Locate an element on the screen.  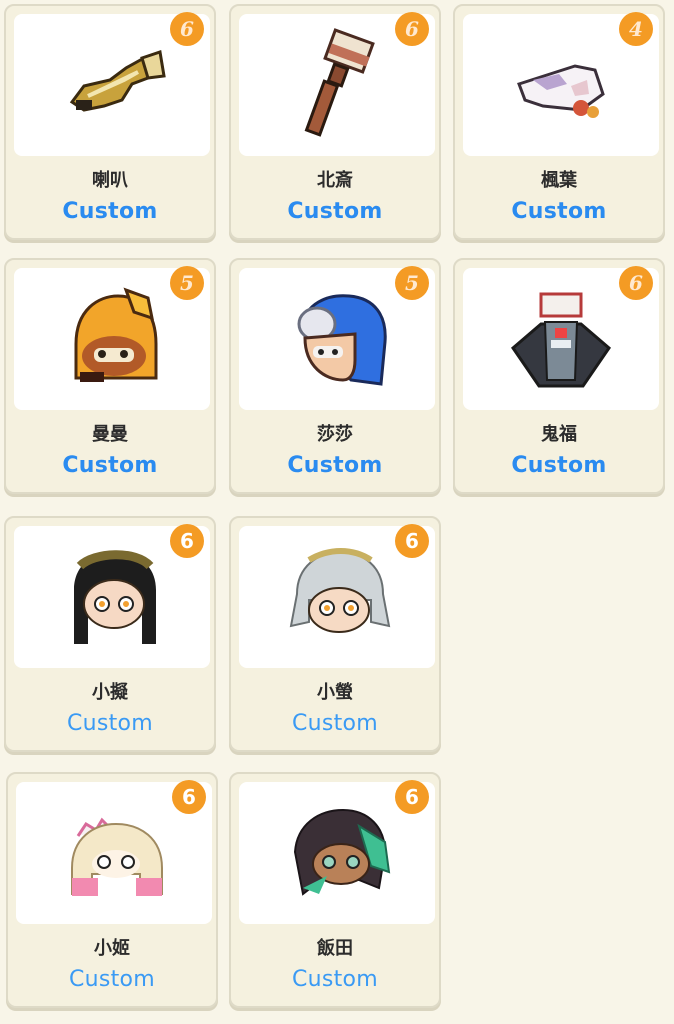
card-name: 楓葉 is located at coordinates (559, 180).